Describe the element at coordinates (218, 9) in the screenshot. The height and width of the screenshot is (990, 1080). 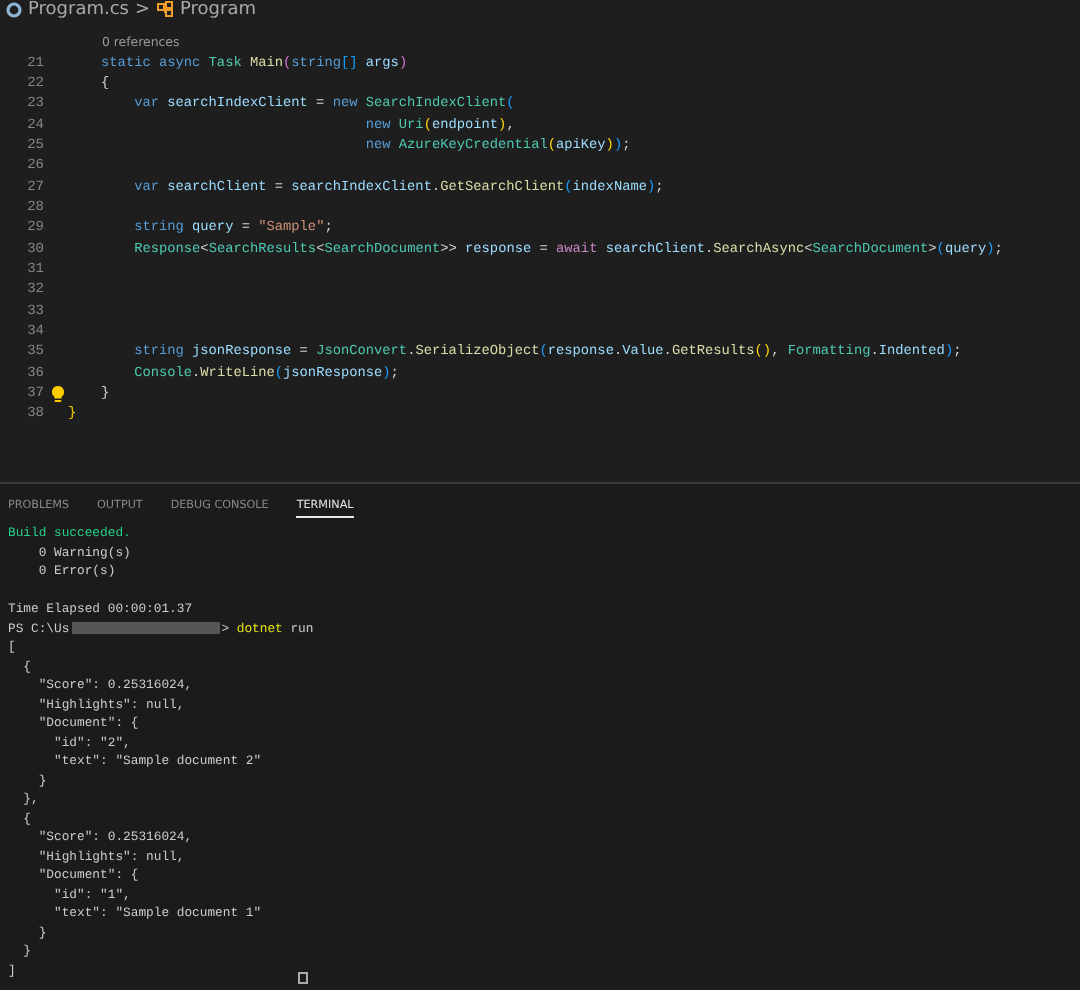
I see `breadcrumb-symbol: Program` at that location.